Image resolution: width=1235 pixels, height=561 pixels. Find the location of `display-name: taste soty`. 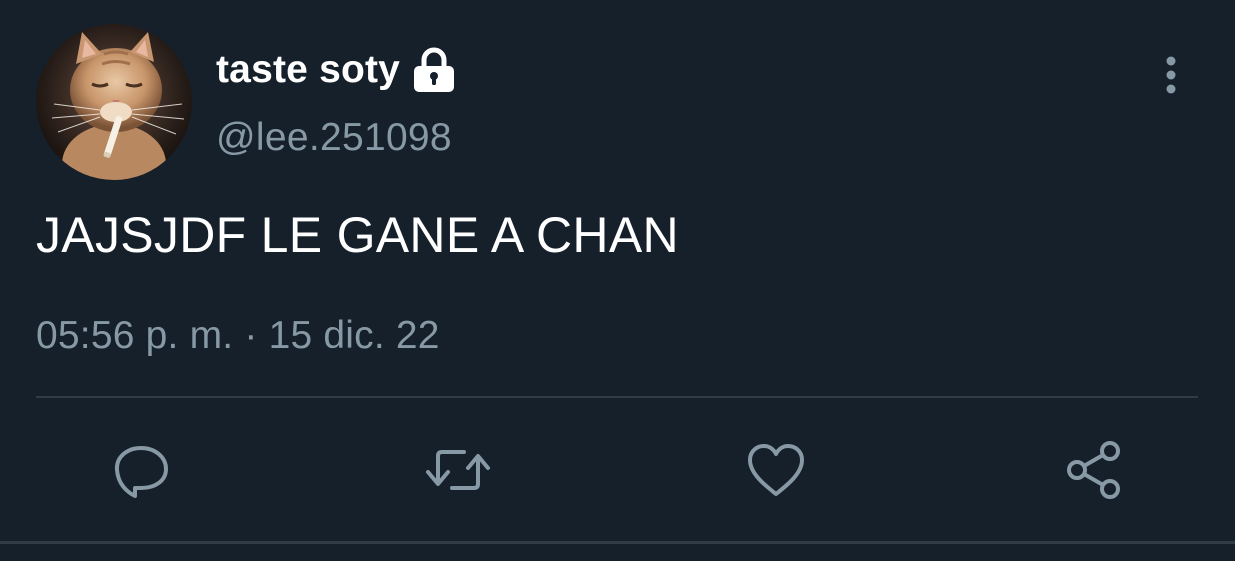

display-name: taste soty is located at coordinates (308, 70).